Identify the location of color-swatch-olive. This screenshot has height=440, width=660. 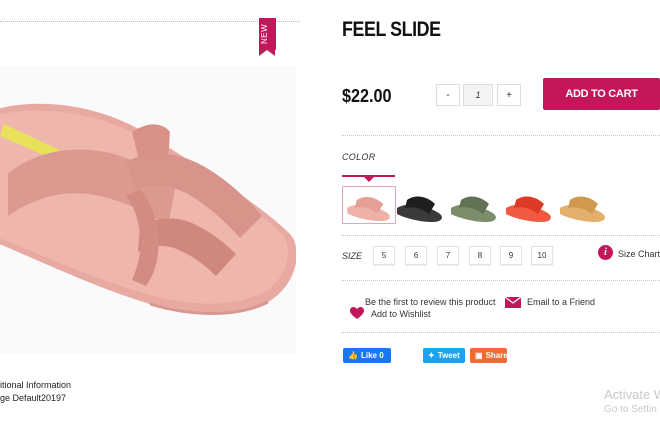
(474, 205).